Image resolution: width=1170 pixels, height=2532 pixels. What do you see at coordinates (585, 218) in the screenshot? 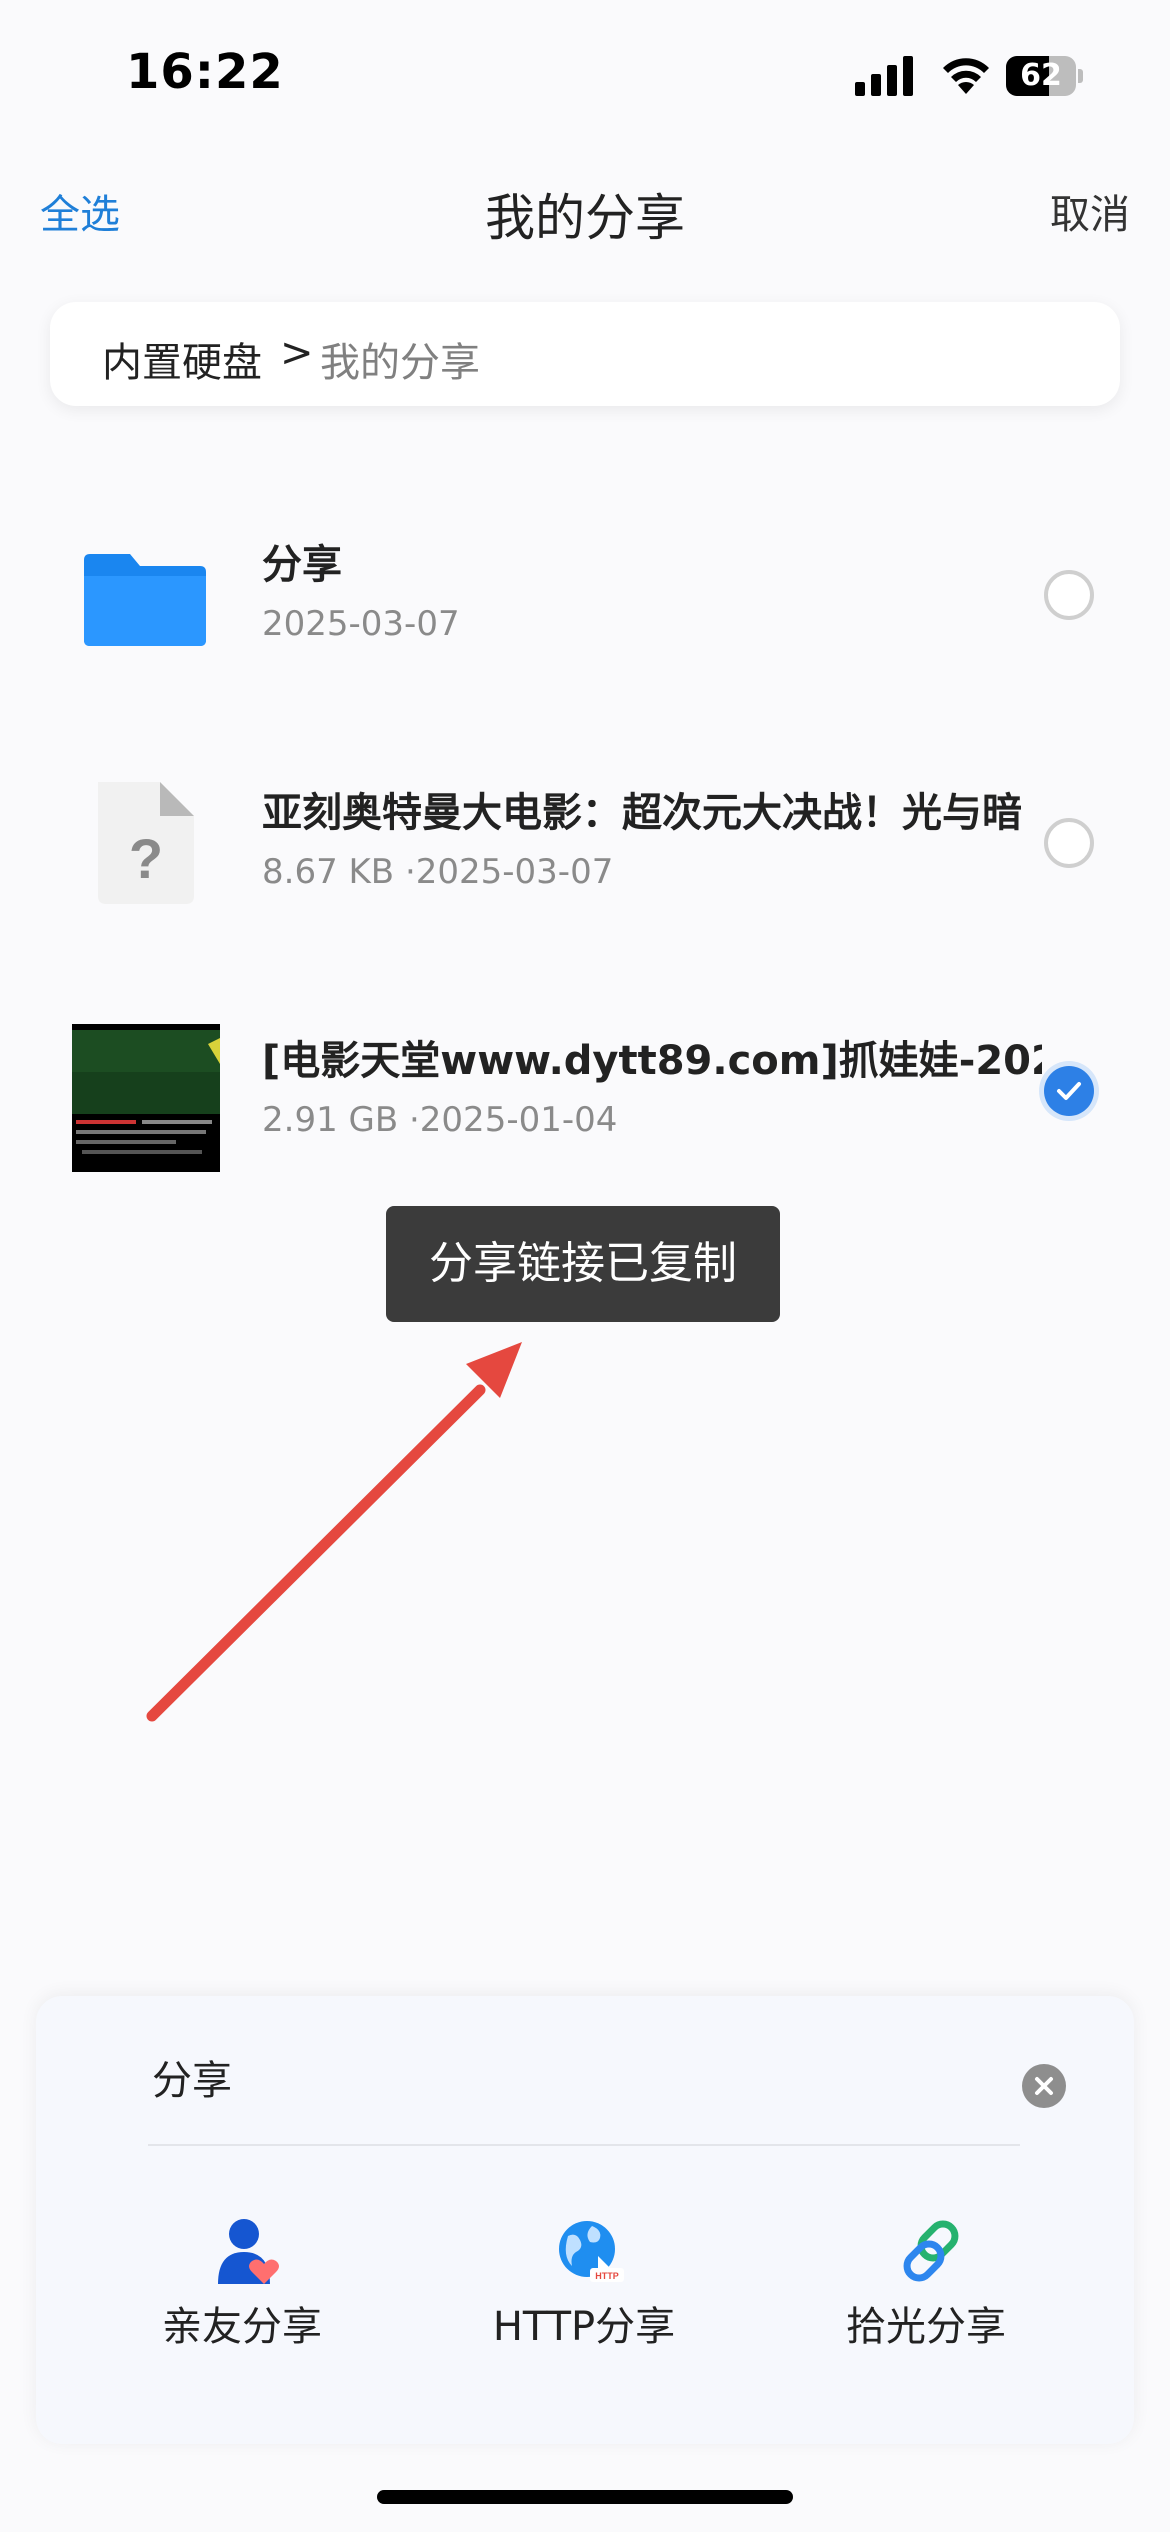
I see `page-title: 我的分享` at bounding box center [585, 218].